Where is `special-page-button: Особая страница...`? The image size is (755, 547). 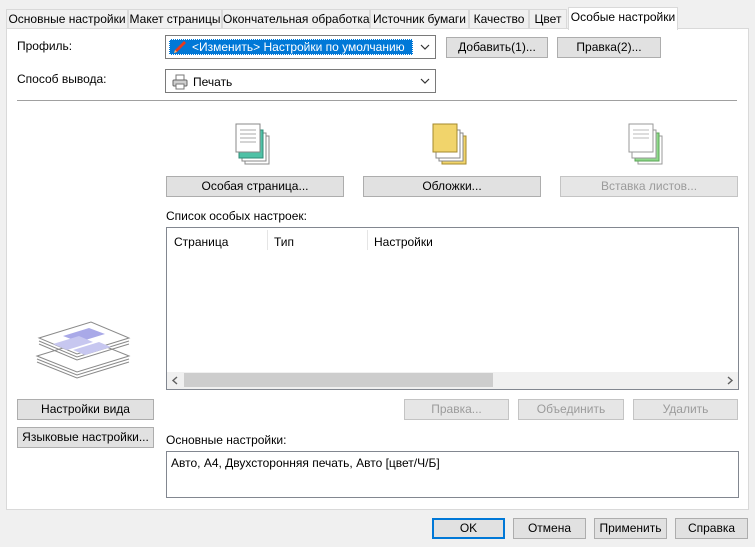 special-page-button: Особая страница... is located at coordinates (255, 186).